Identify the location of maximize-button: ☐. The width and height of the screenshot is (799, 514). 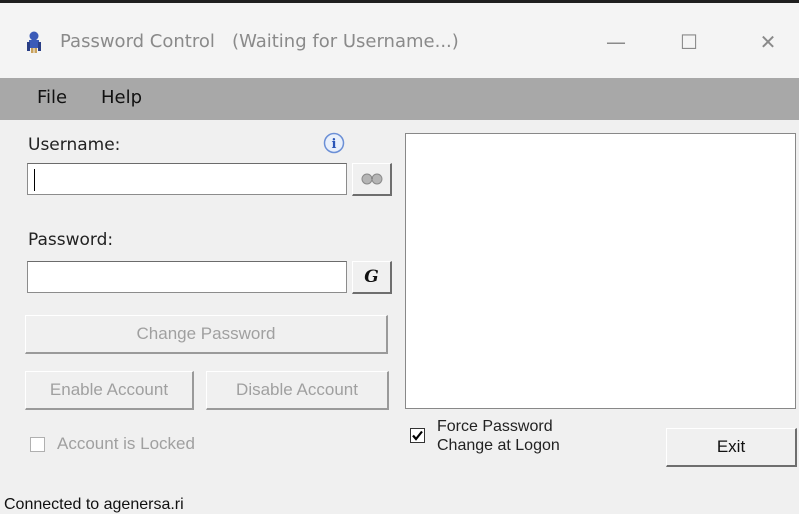
(689, 42).